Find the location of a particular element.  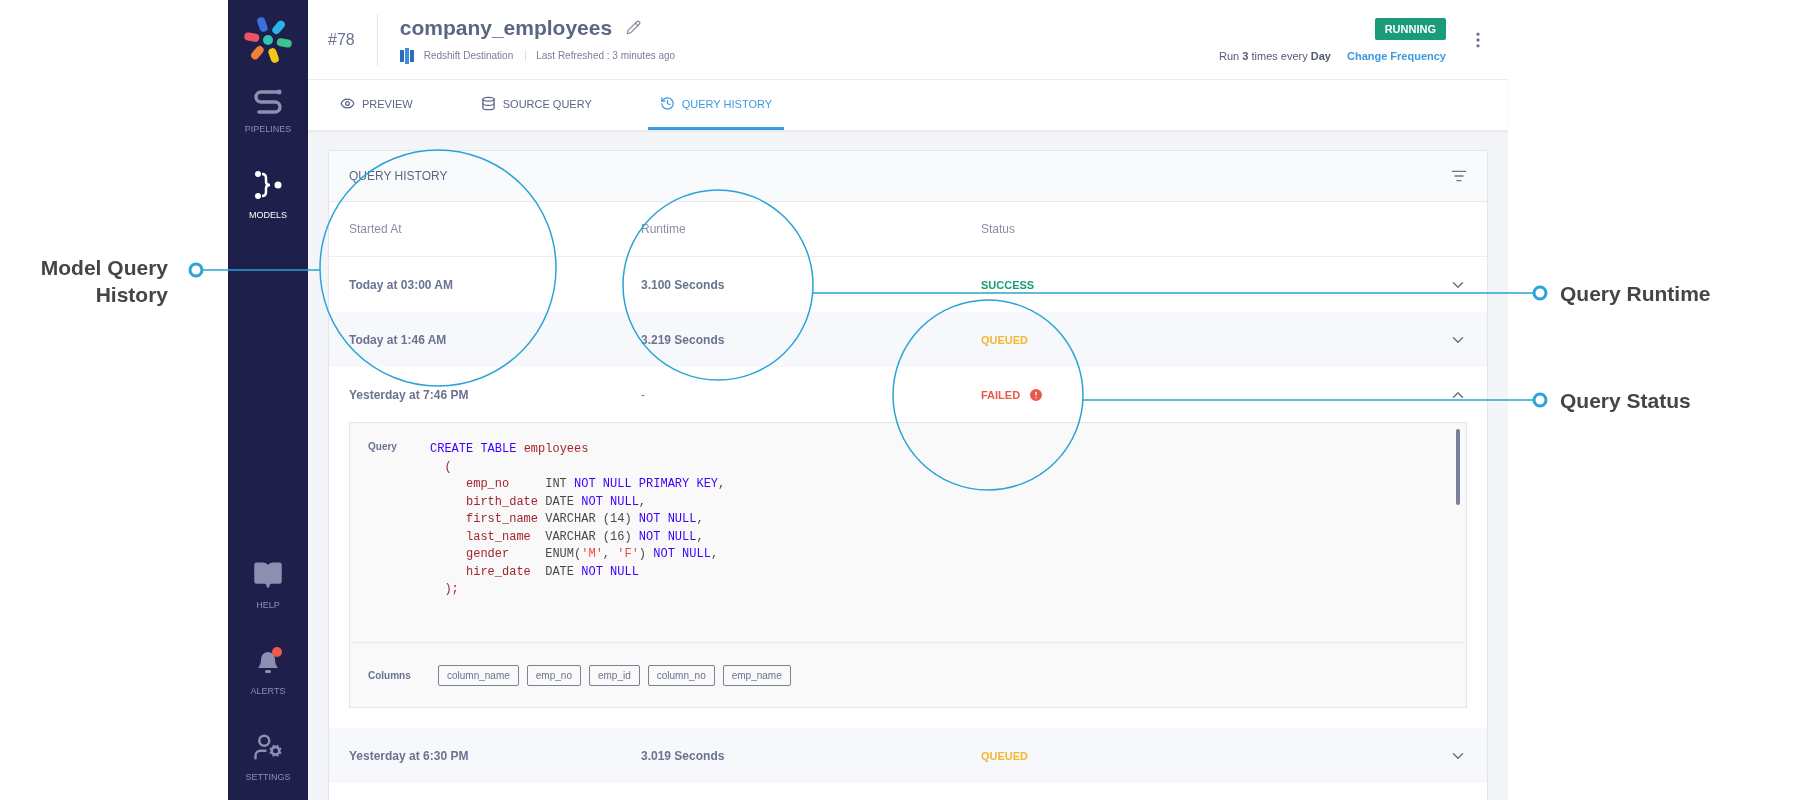

destination-label: Redshift Destination is located at coordinates (475, 55).